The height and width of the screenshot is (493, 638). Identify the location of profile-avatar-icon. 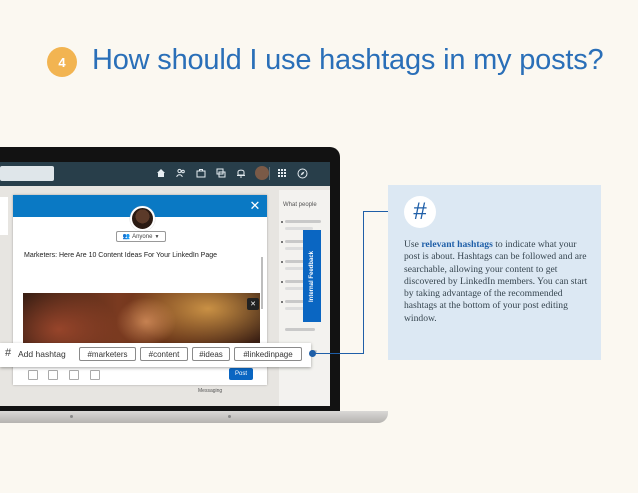
(262, 173).